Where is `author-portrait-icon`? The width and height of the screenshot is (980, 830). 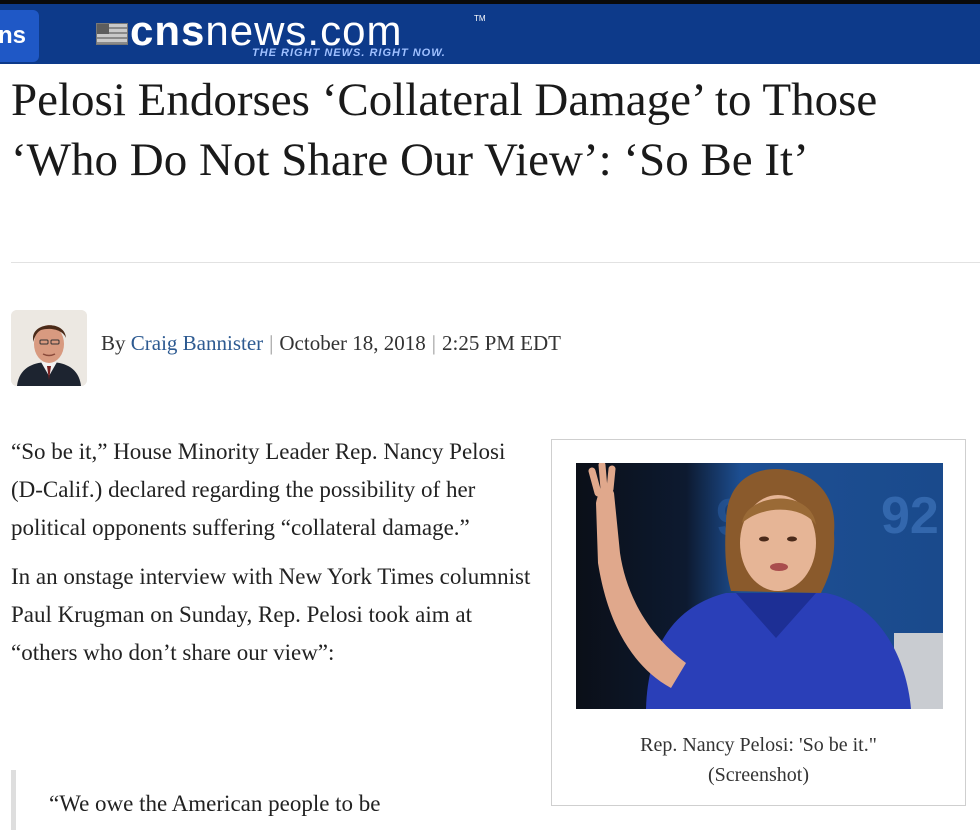 author-portrait-icon is located at coordinates (49, 348).